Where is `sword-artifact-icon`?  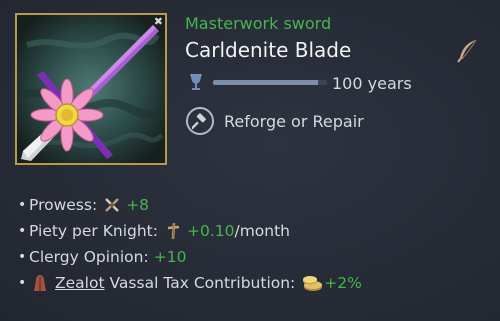
sword-artifact-icon is located at coordinates (91, 89).